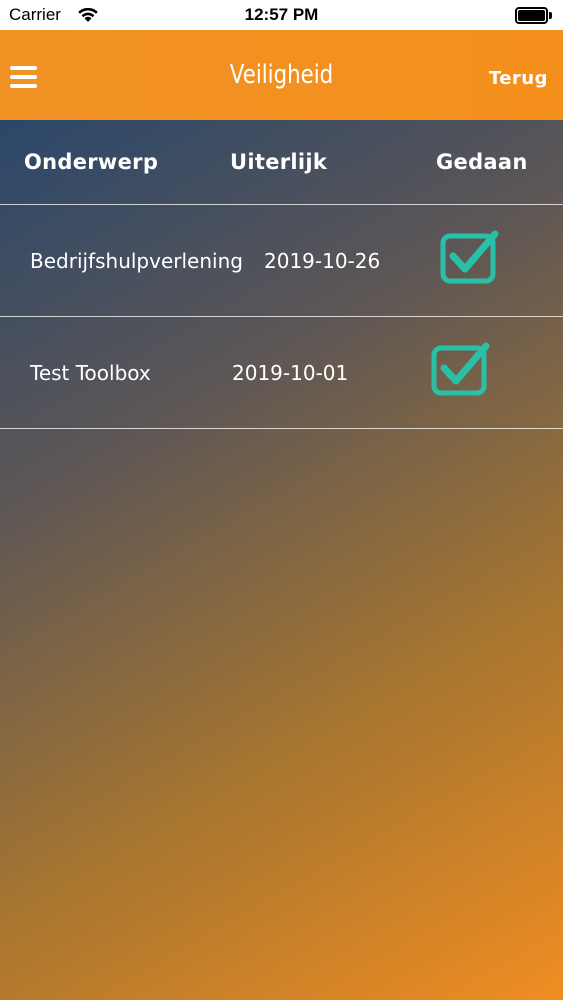  What do you see at coordinates (90, 373) in the screenshot?
I see `row-subject: Test Toolbox` at bounding box center [90, 373].